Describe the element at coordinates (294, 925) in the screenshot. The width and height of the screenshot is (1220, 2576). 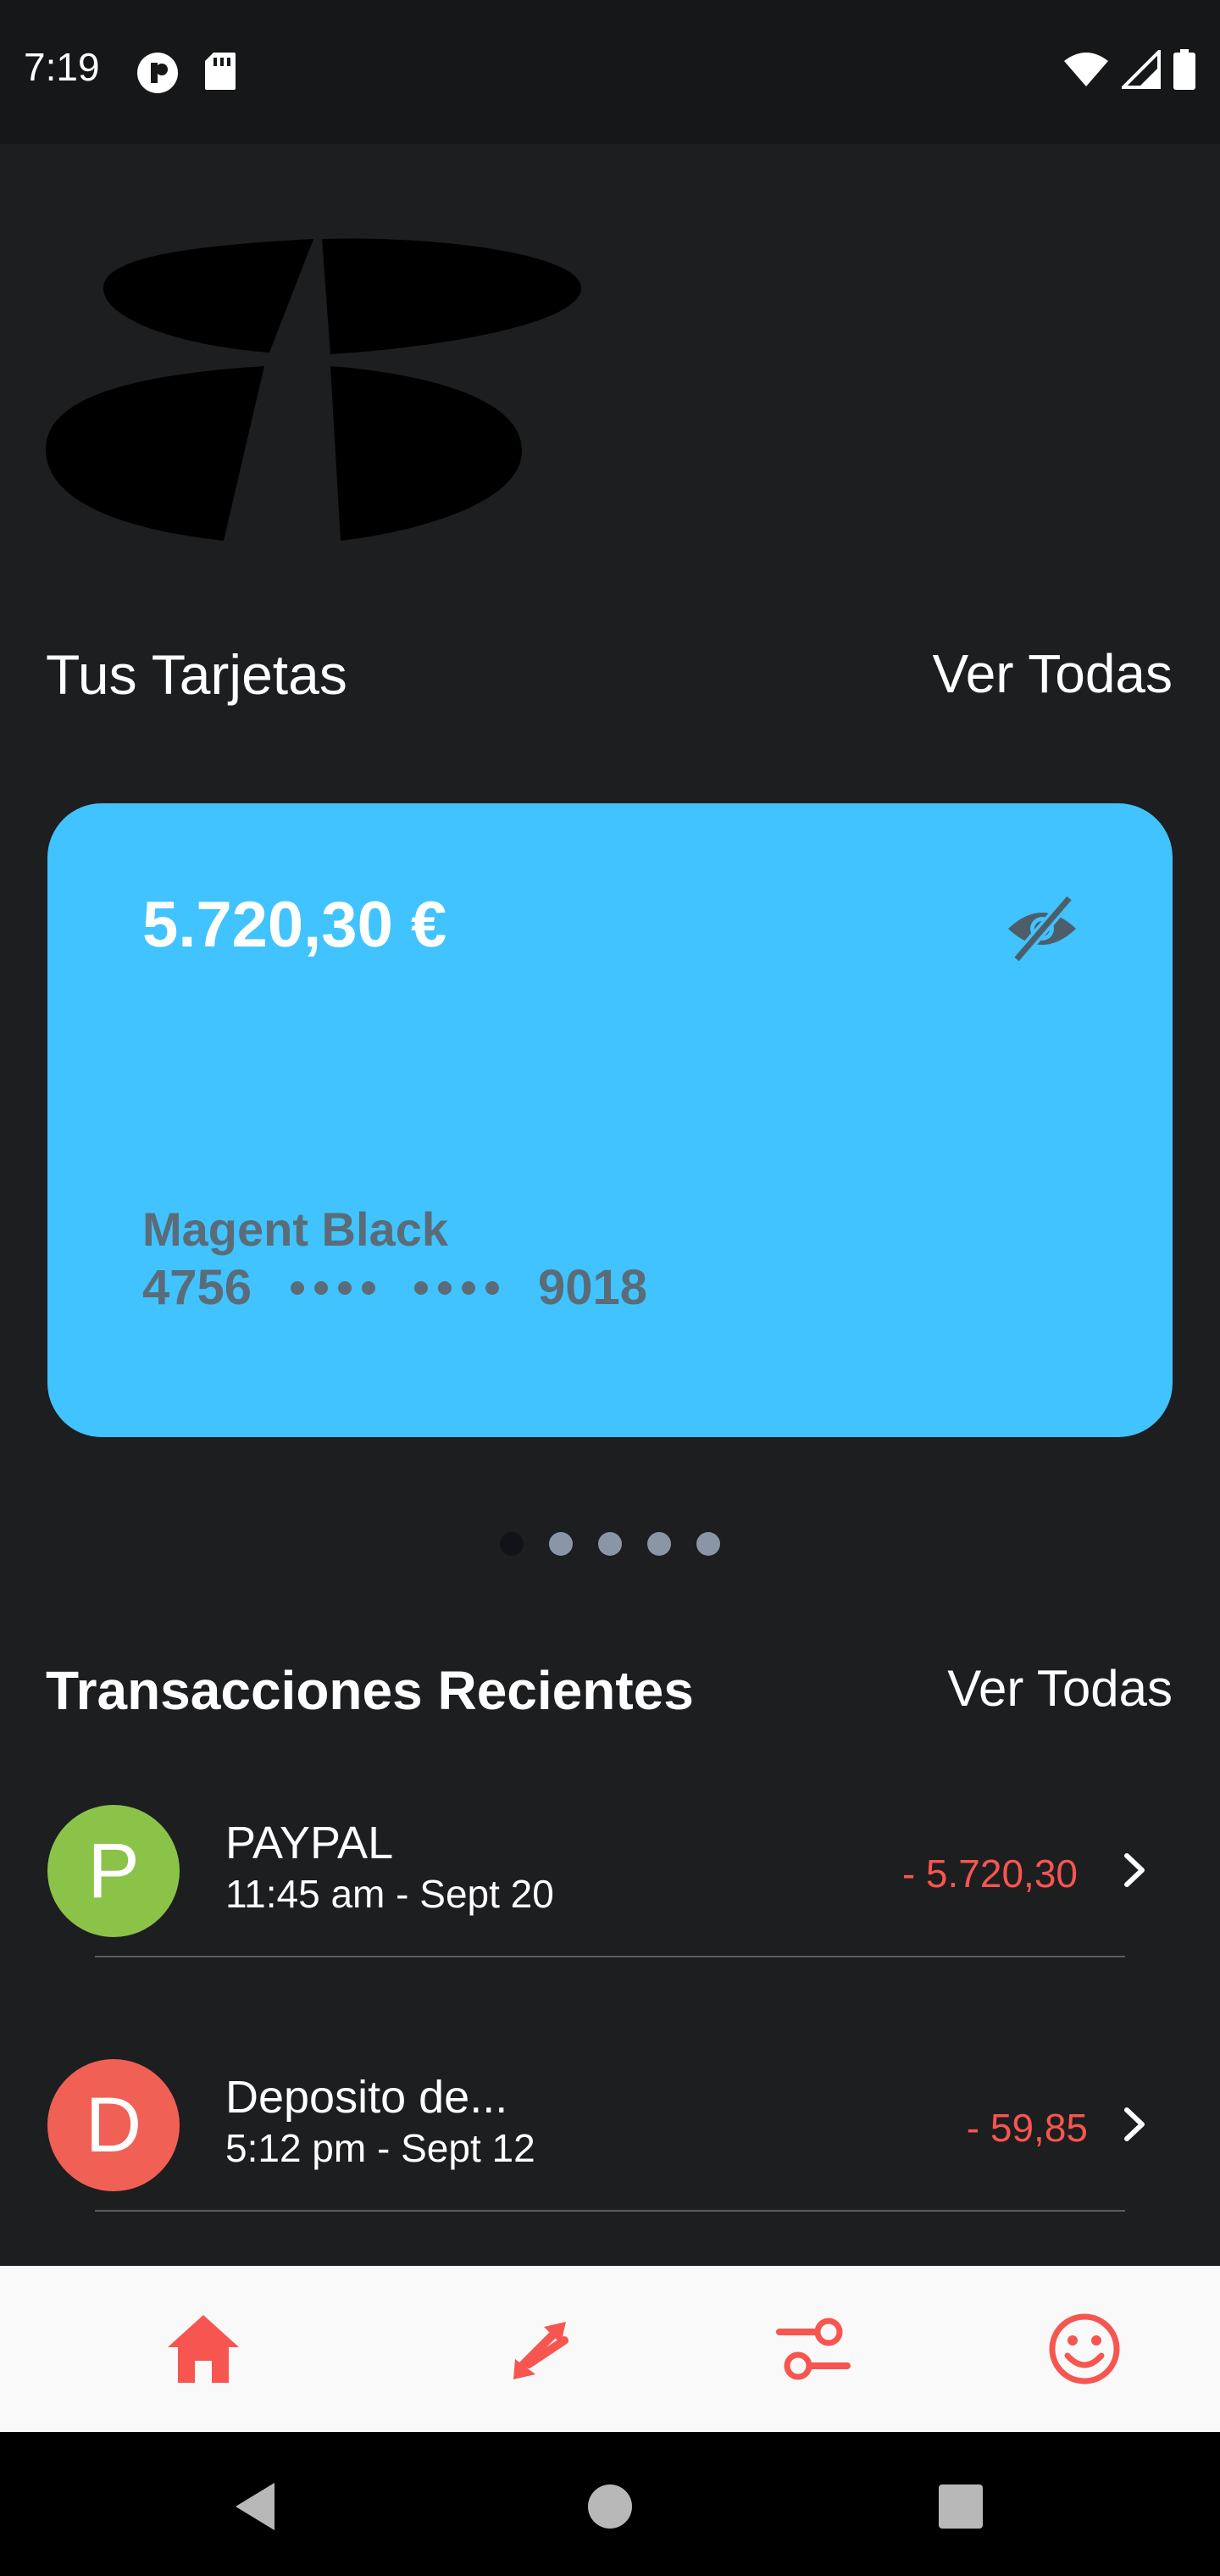
I see `card-balance: 5.720,30 €` at that location.